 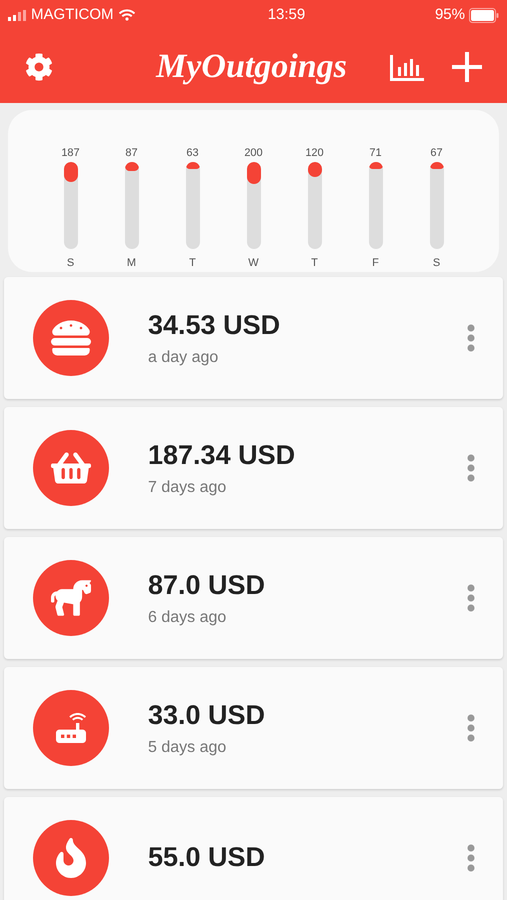 I want to click on horse-icon, so click(x=71, y=598).